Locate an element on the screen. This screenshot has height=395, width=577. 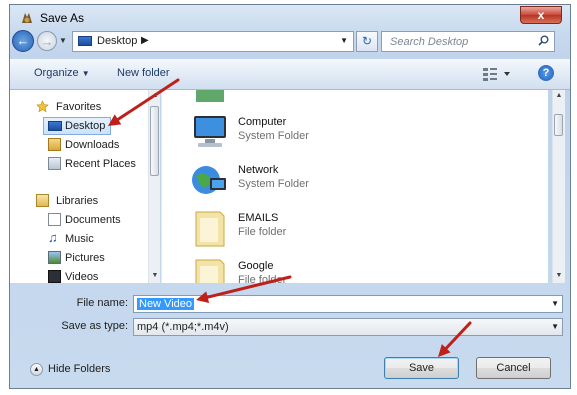
search-icon is located at coordinates (543, 40).